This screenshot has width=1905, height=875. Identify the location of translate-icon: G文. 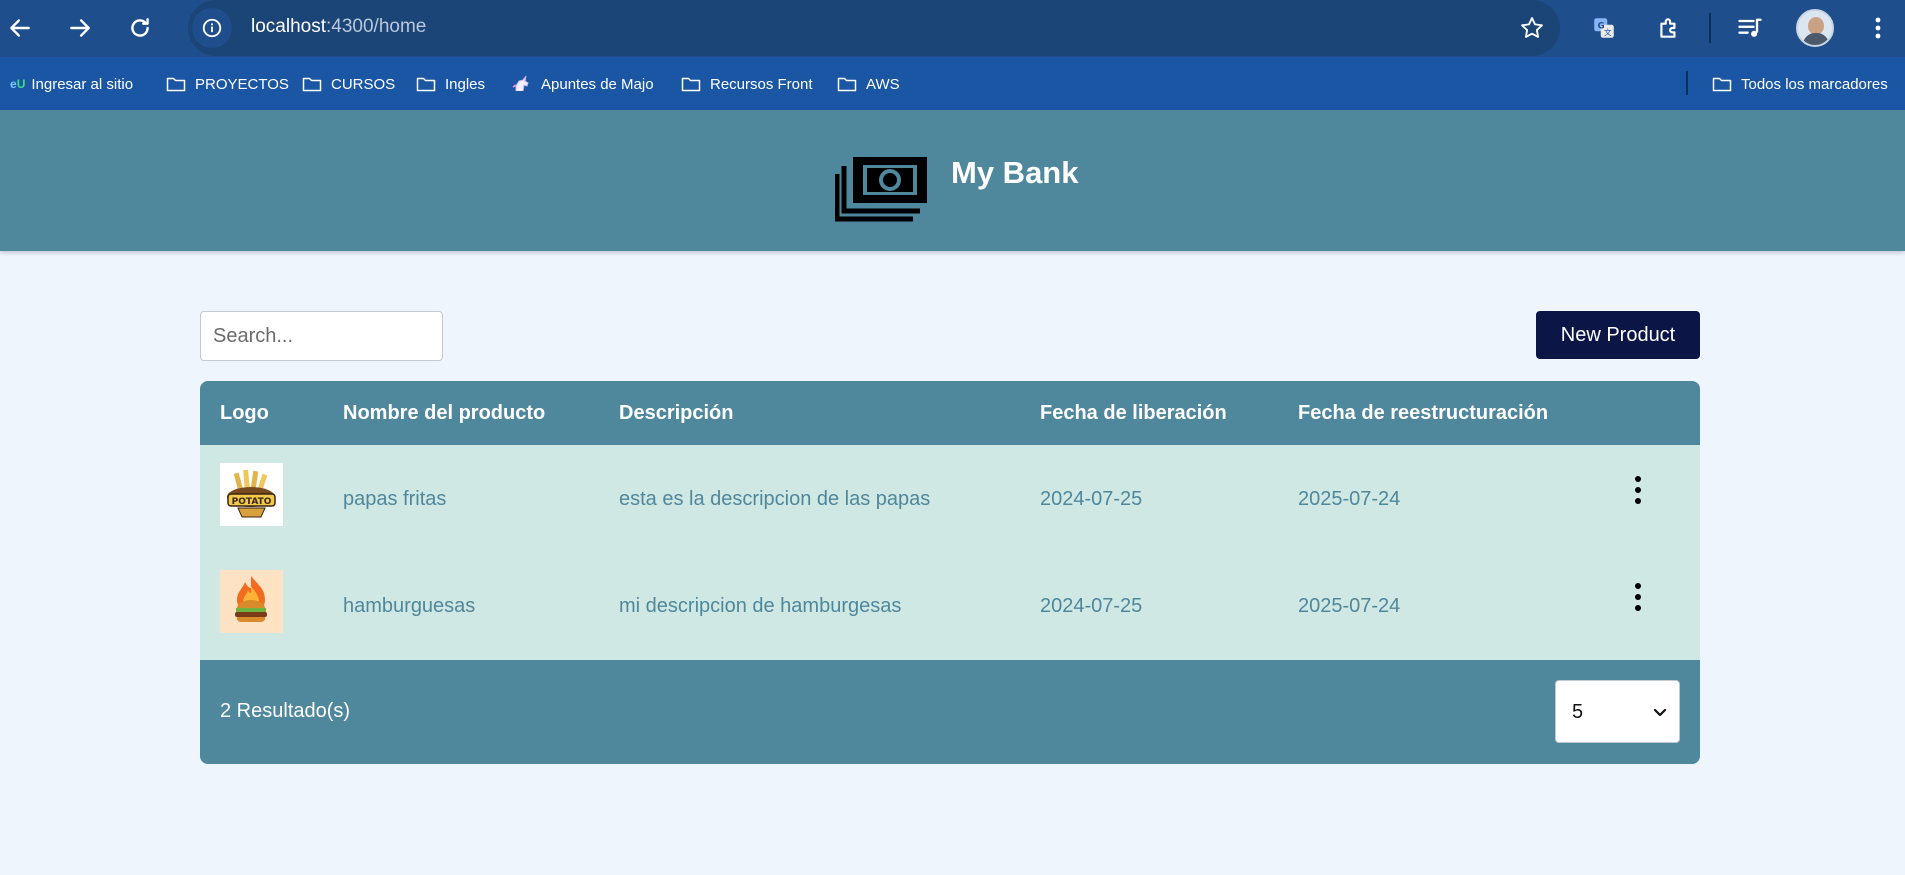
(1604, 28).